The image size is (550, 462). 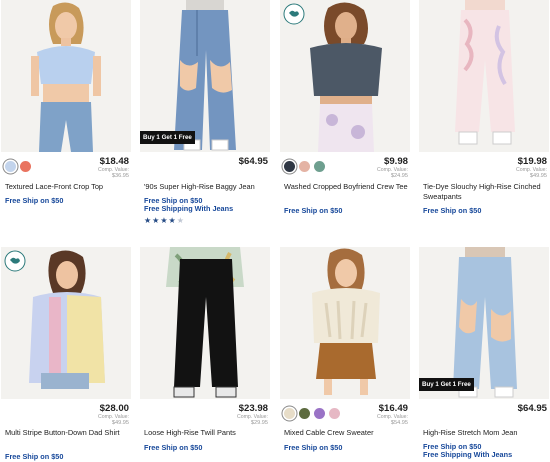 I want to click on product-name: '90s Super High-Rise Baggy Jean, so click(x=207, y=187).